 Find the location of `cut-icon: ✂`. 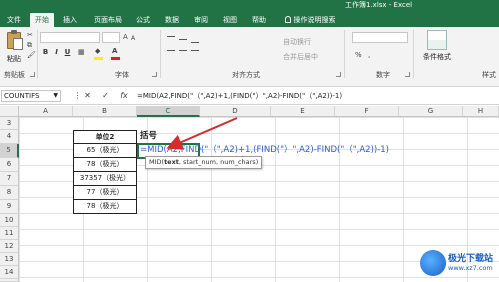

cut-icon: ✂ is located at coordinates (30, 35).